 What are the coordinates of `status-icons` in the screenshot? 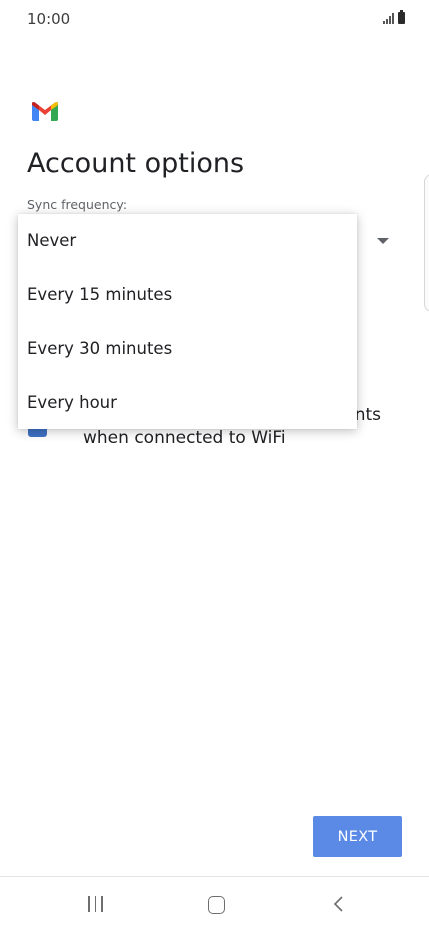 It's located at (394, 17).